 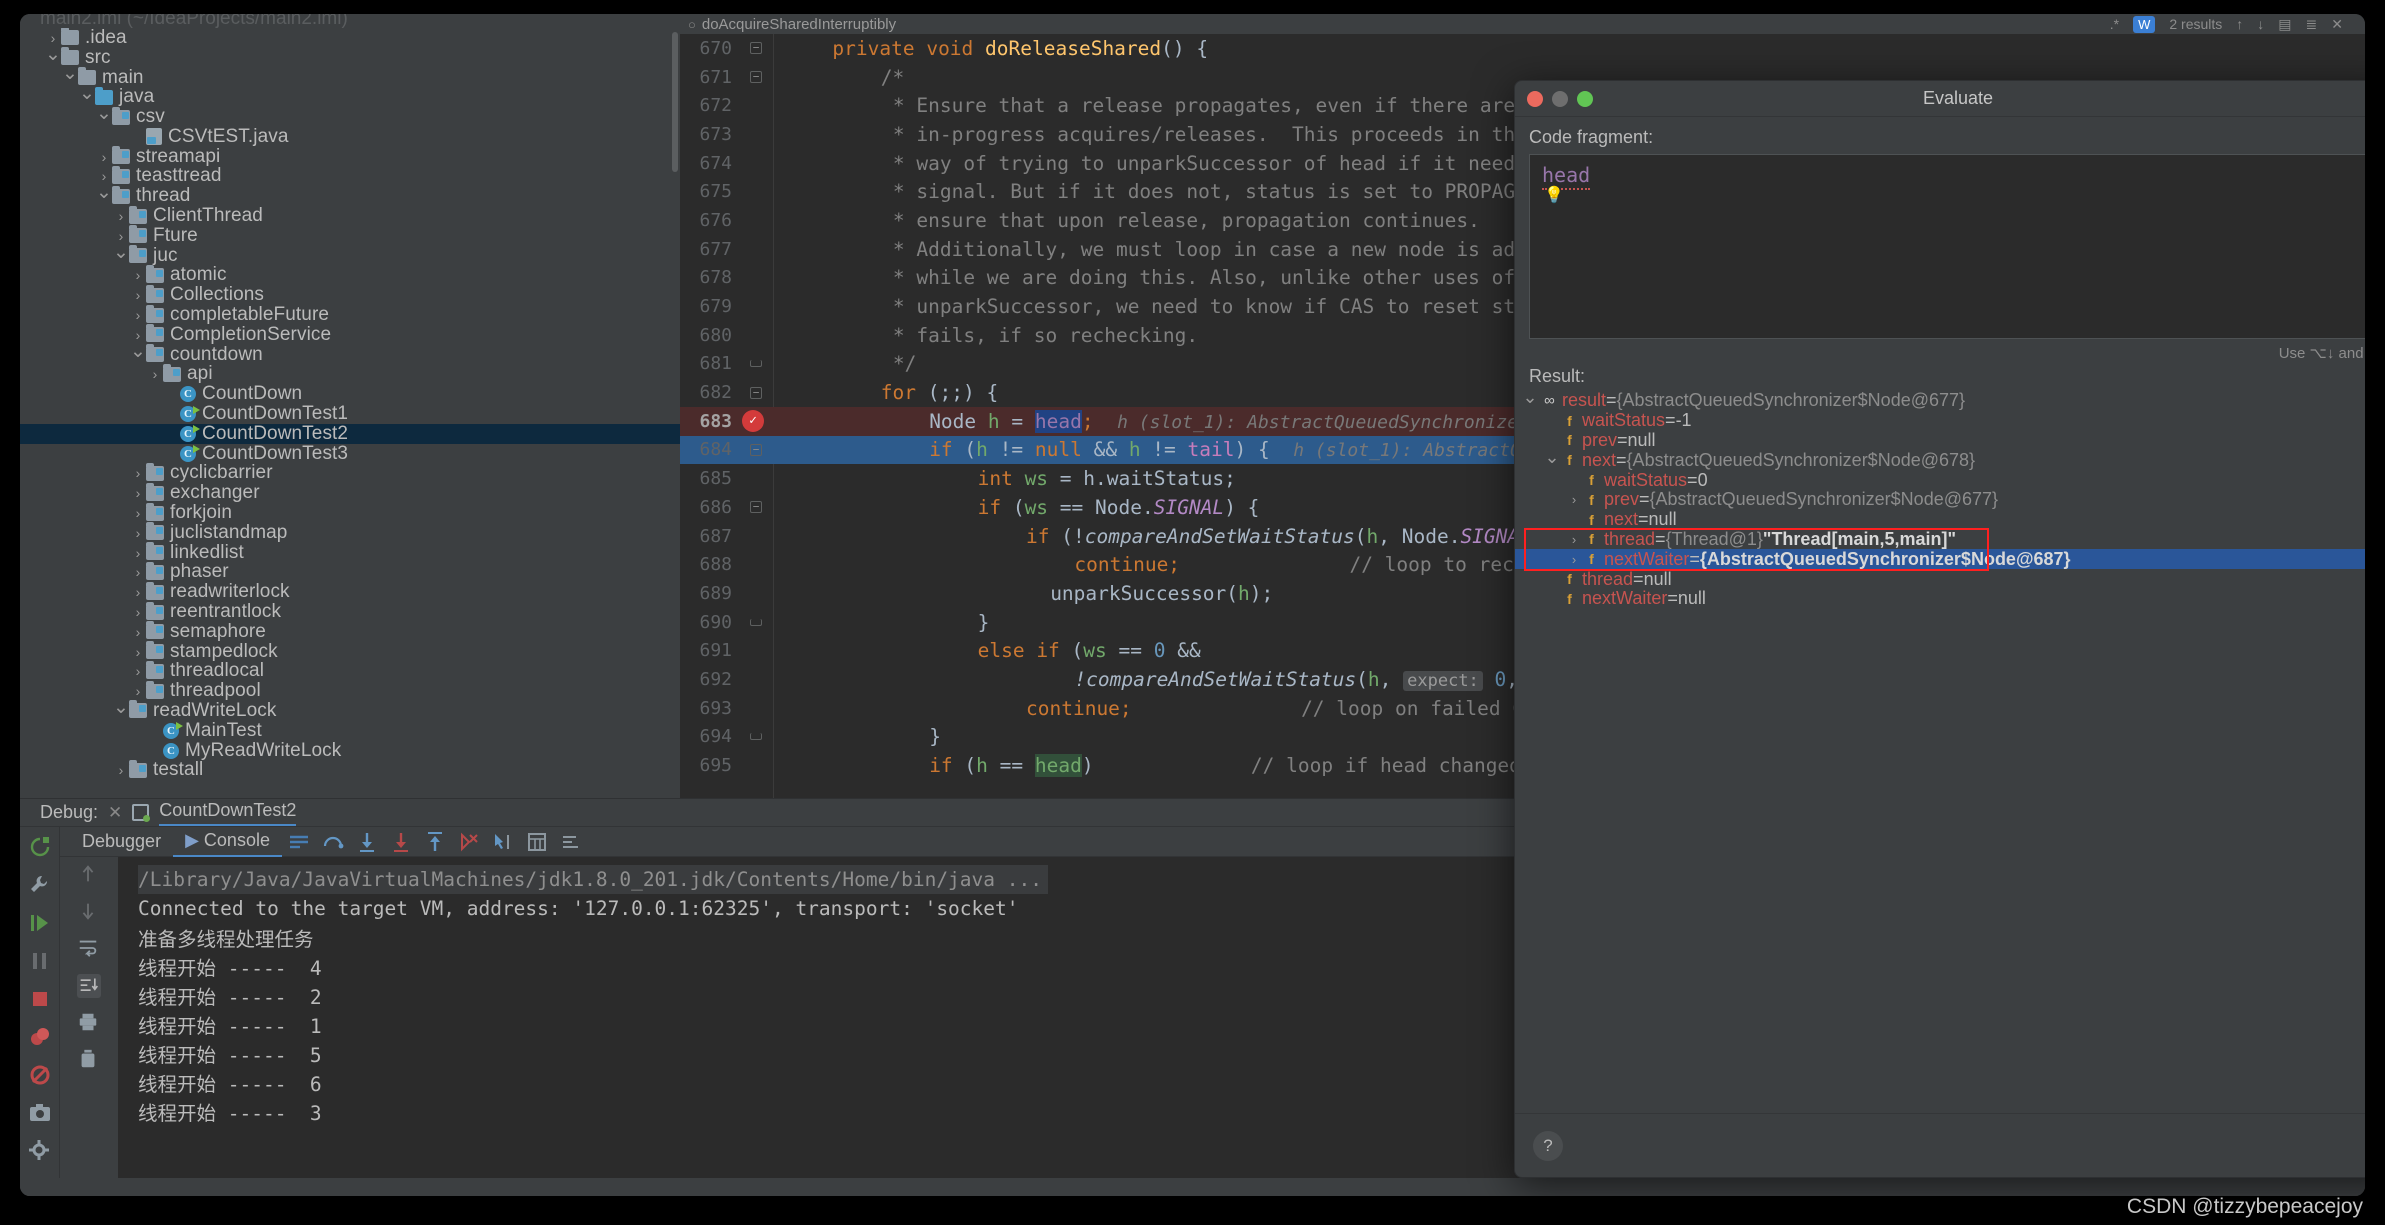 What do you see at coordinates (711, 478) in the screenshot?
I see `line-number: 685` at bounding box center [711, 478].